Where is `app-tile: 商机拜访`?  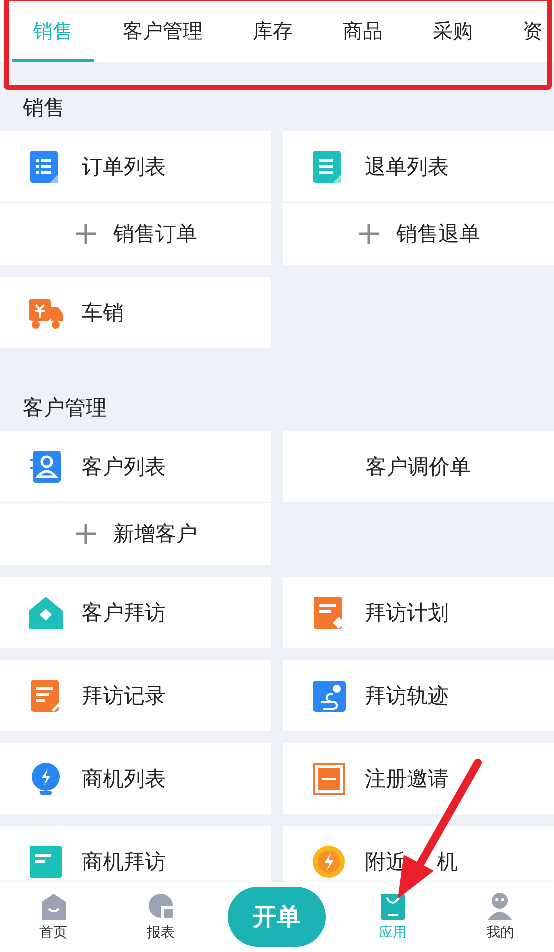 app-tile: 商机拜访 is located at coordinates (135, 854).